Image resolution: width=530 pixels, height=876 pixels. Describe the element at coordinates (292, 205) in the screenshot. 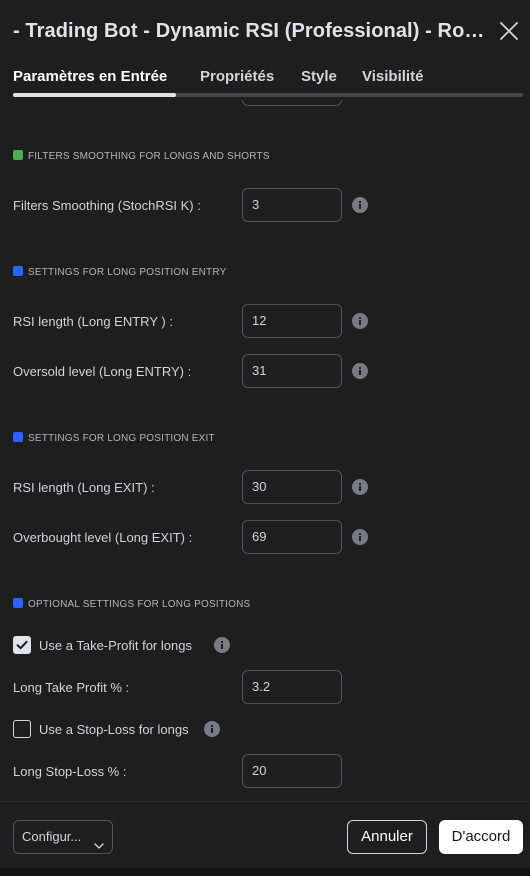

I see `filters-smoothing-input: 3` at that location.